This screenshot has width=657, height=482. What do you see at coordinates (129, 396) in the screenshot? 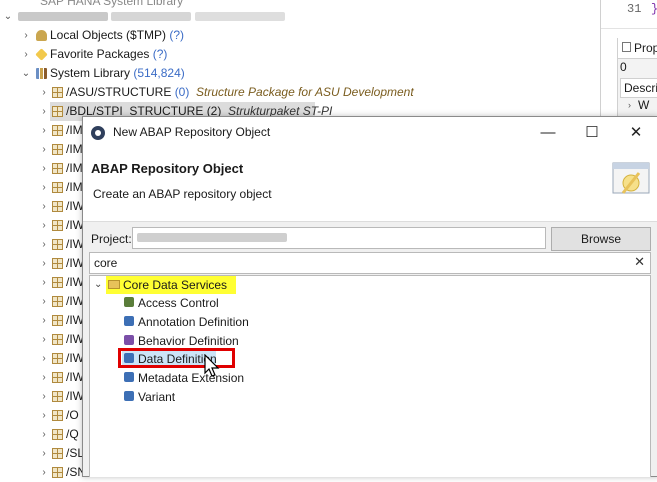
I see `variant-icon` at bounding box center [129, 396].